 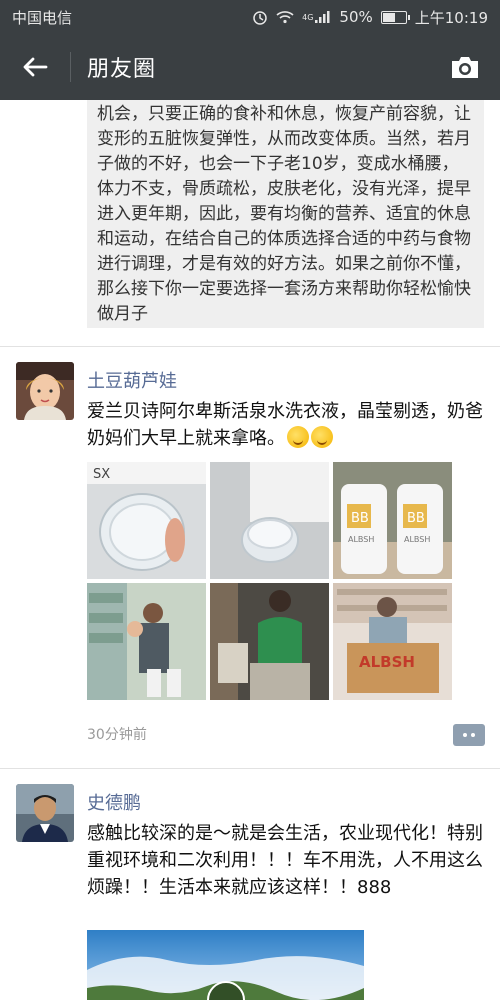 What do you see at coordinates (356, 17) in the screenshot?
I see `battery-percent: 50%` at bounding box center [356, 17].